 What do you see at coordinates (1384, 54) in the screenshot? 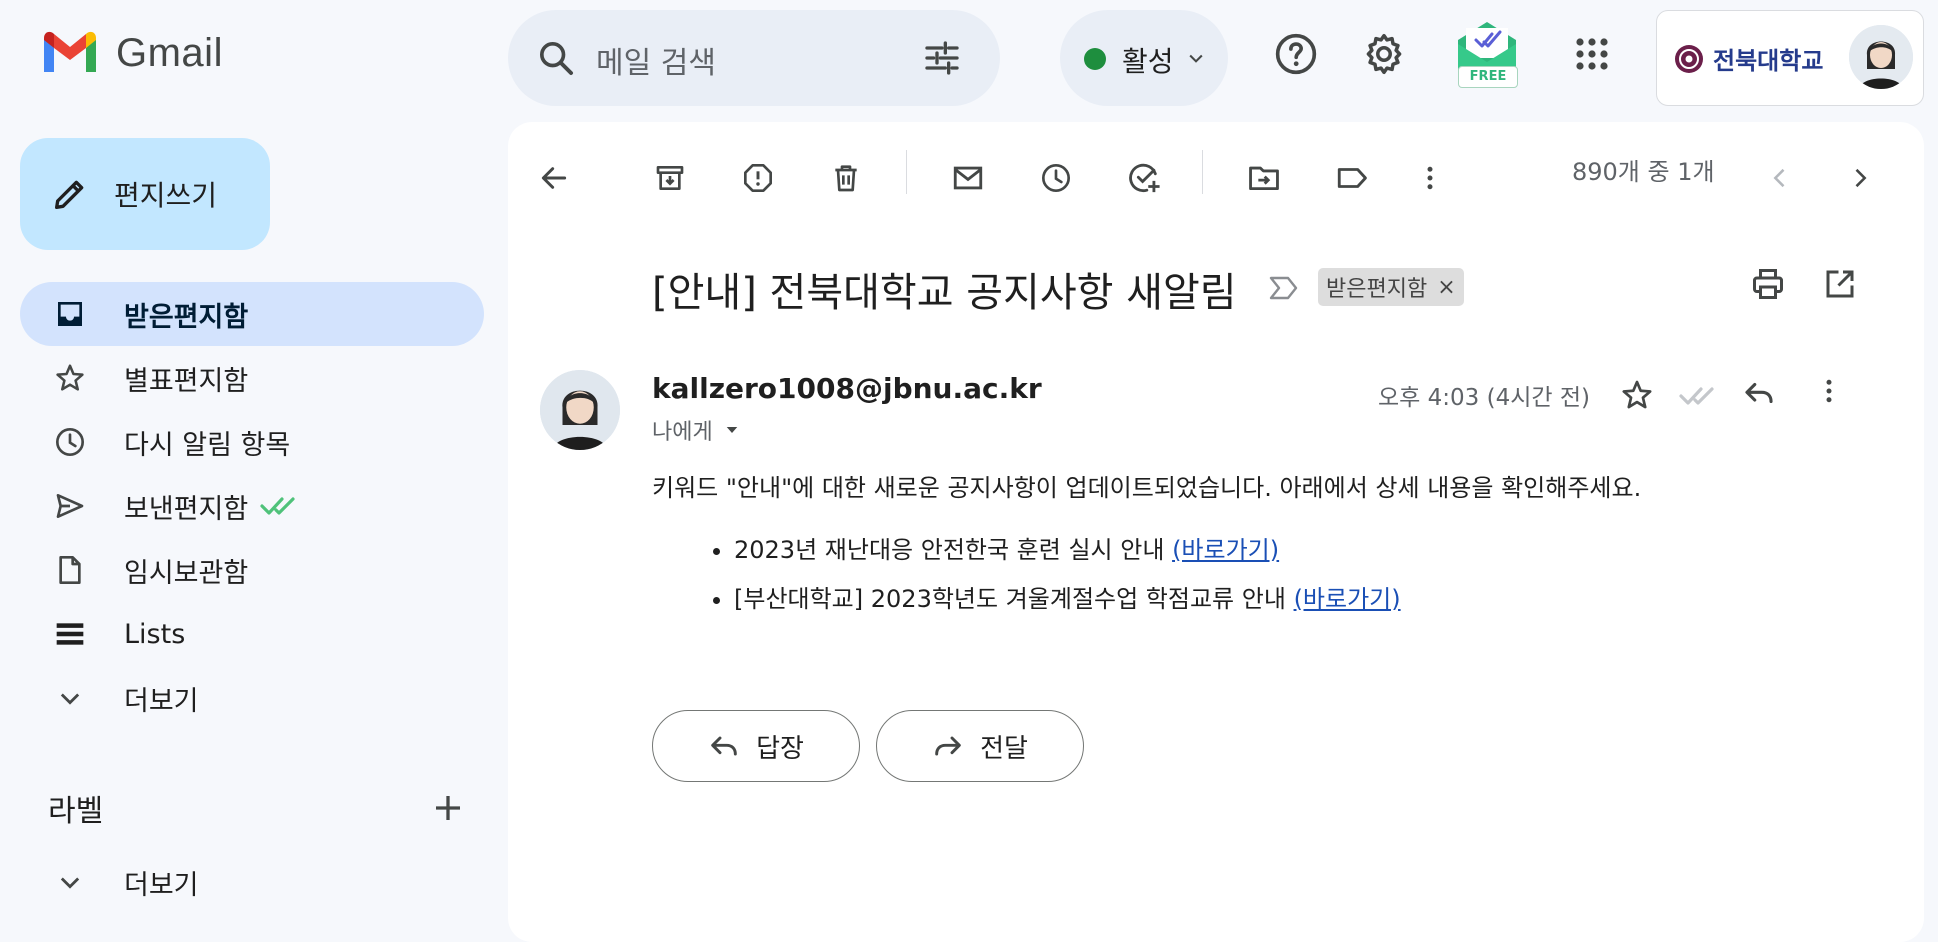
I see `settings-gear-icon` at bounding box center [1384, 54].